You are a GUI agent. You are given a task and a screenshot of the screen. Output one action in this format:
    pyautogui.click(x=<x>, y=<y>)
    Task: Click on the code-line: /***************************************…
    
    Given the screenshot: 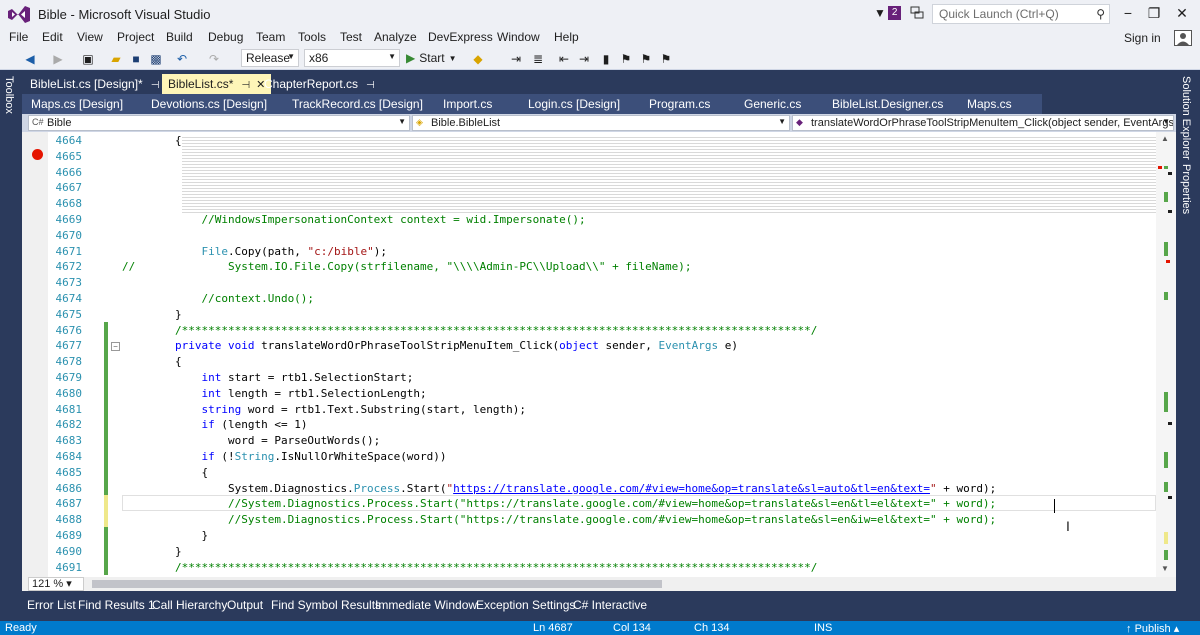 What is the action you would take?
    pyautogui.click(x=469, y=330)
    